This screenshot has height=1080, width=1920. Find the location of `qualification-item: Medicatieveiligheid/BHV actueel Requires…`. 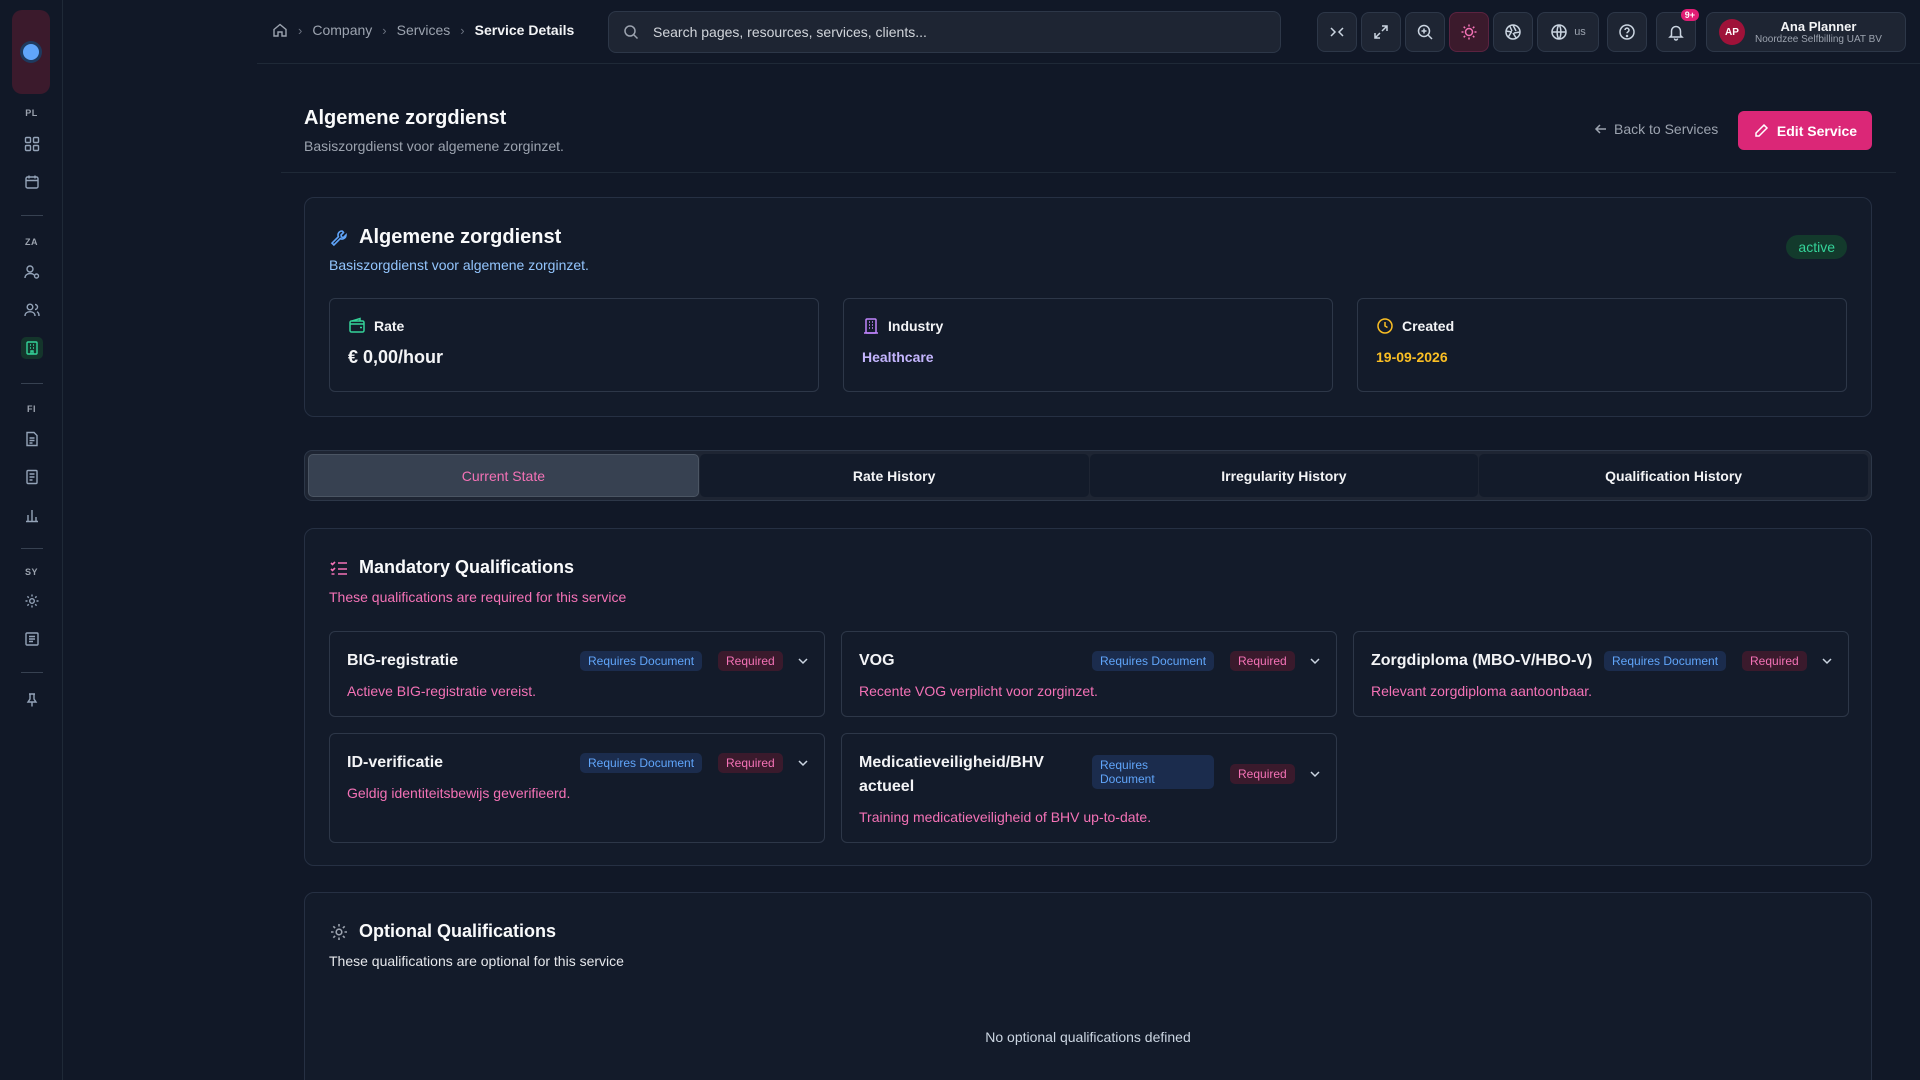

qualification-item: Medicatieveiligheid/BHV actueel Requires… is located at coordinates (1089, 788).